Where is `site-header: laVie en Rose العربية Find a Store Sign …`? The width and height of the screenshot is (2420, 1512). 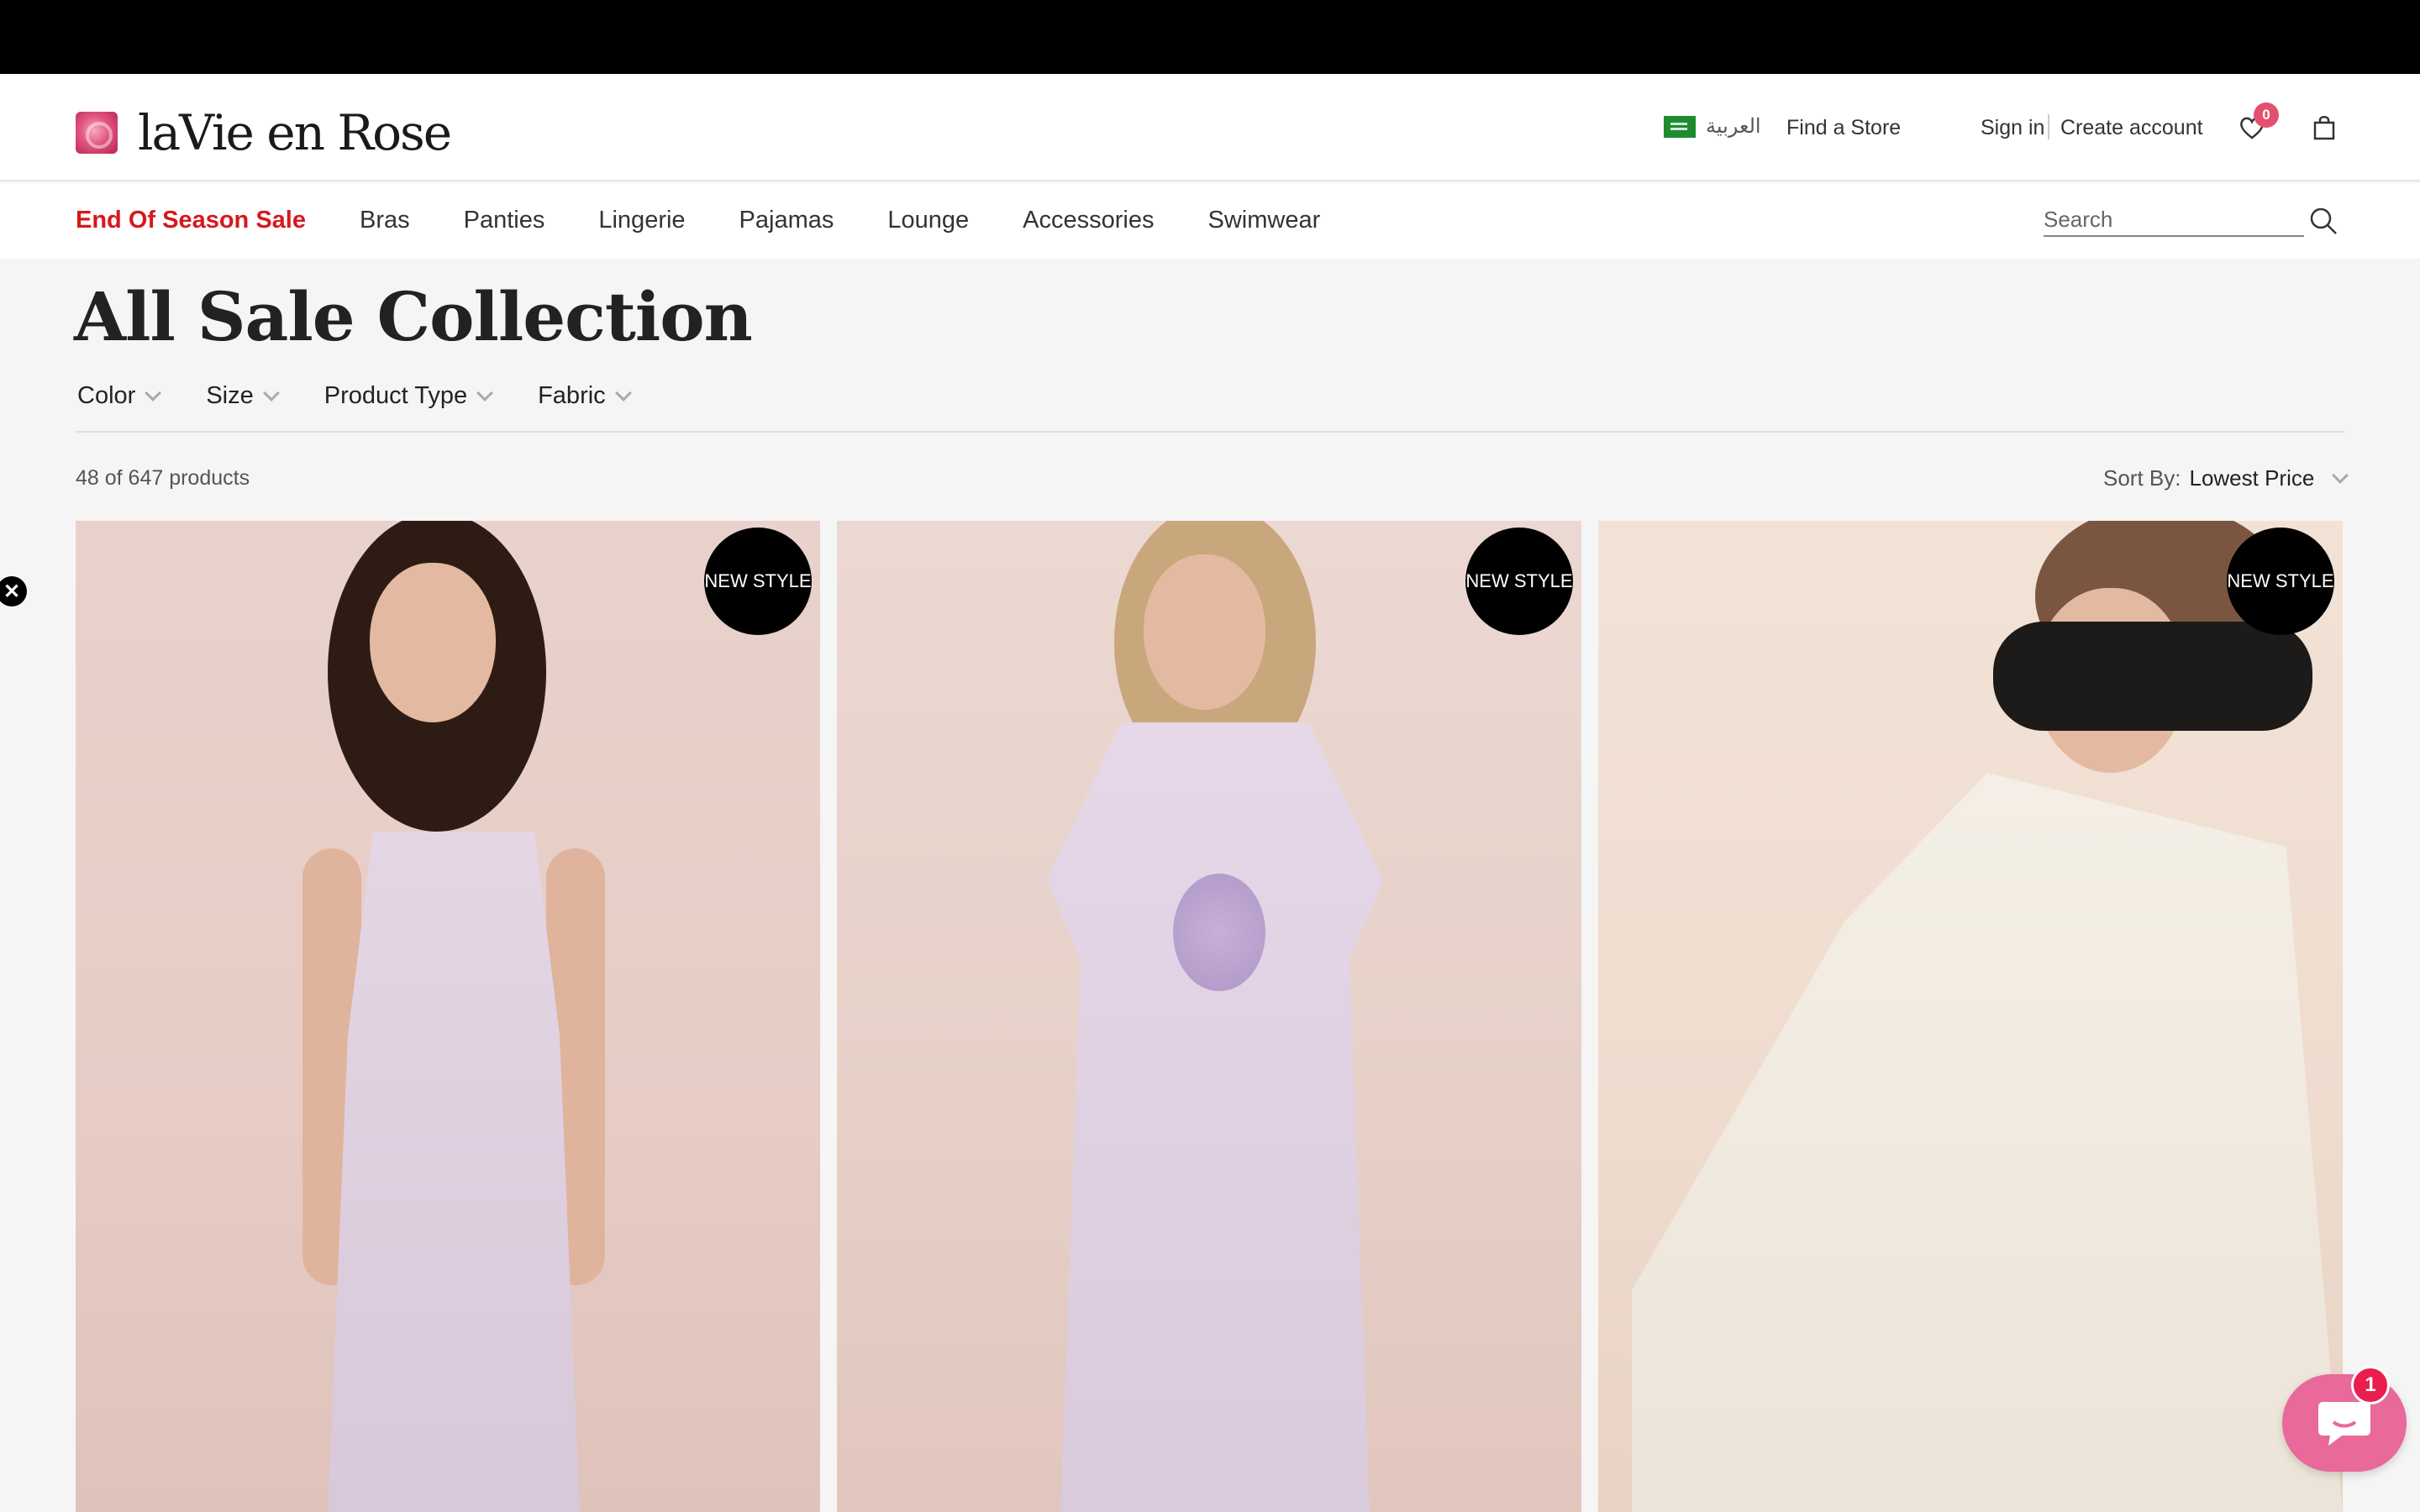
site-header: laVie en Rose العربية Find a Store Sign … is located at coordinates (1210, 127).